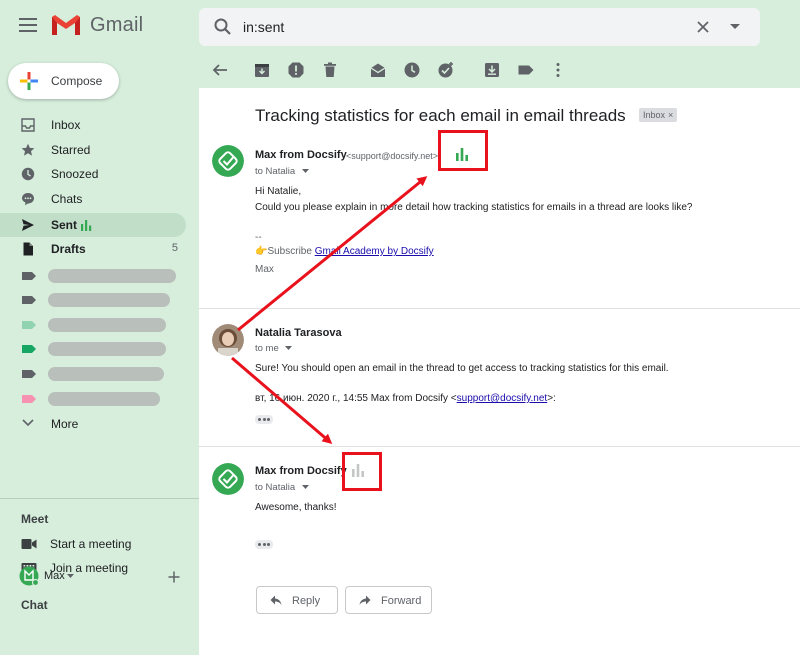 Image resolution: width=800 pixels, height=655 pixels. I want to click on signature-link: Gmail Academy by Docsify, so click(374, 251).